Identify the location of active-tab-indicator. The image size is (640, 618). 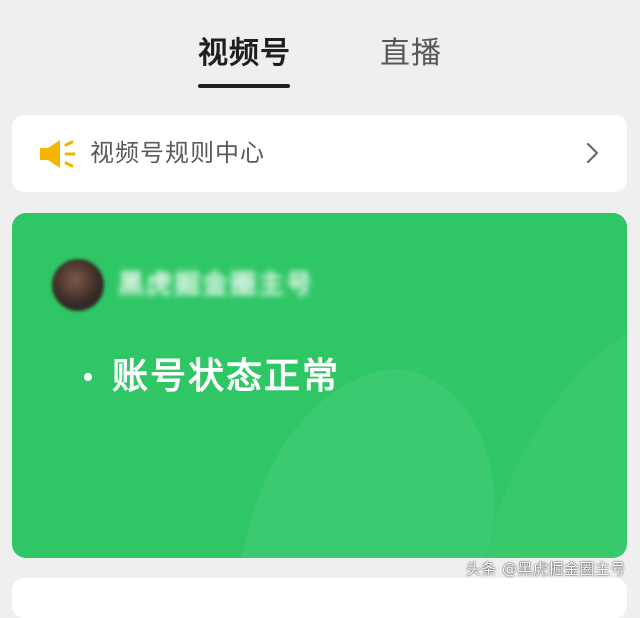
(244, 86).